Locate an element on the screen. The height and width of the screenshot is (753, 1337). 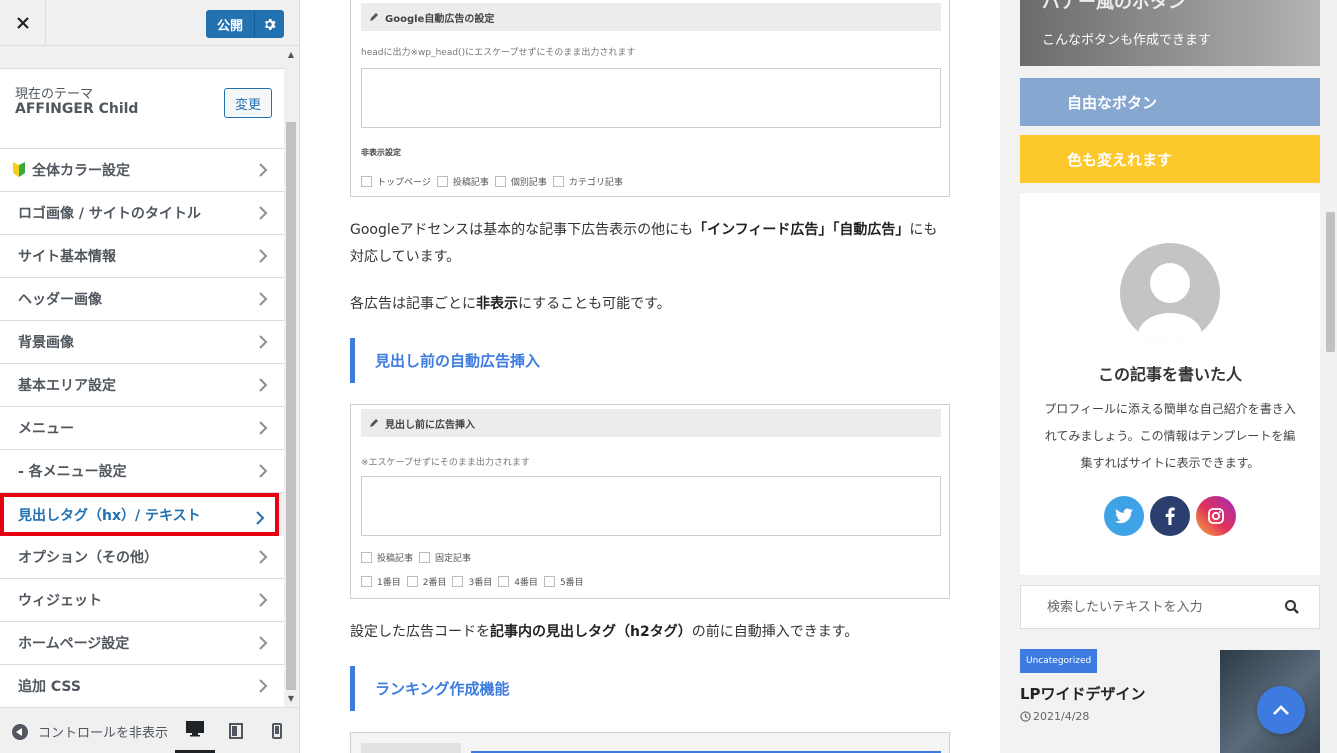
close-icon is located at coordinates (22, 23).